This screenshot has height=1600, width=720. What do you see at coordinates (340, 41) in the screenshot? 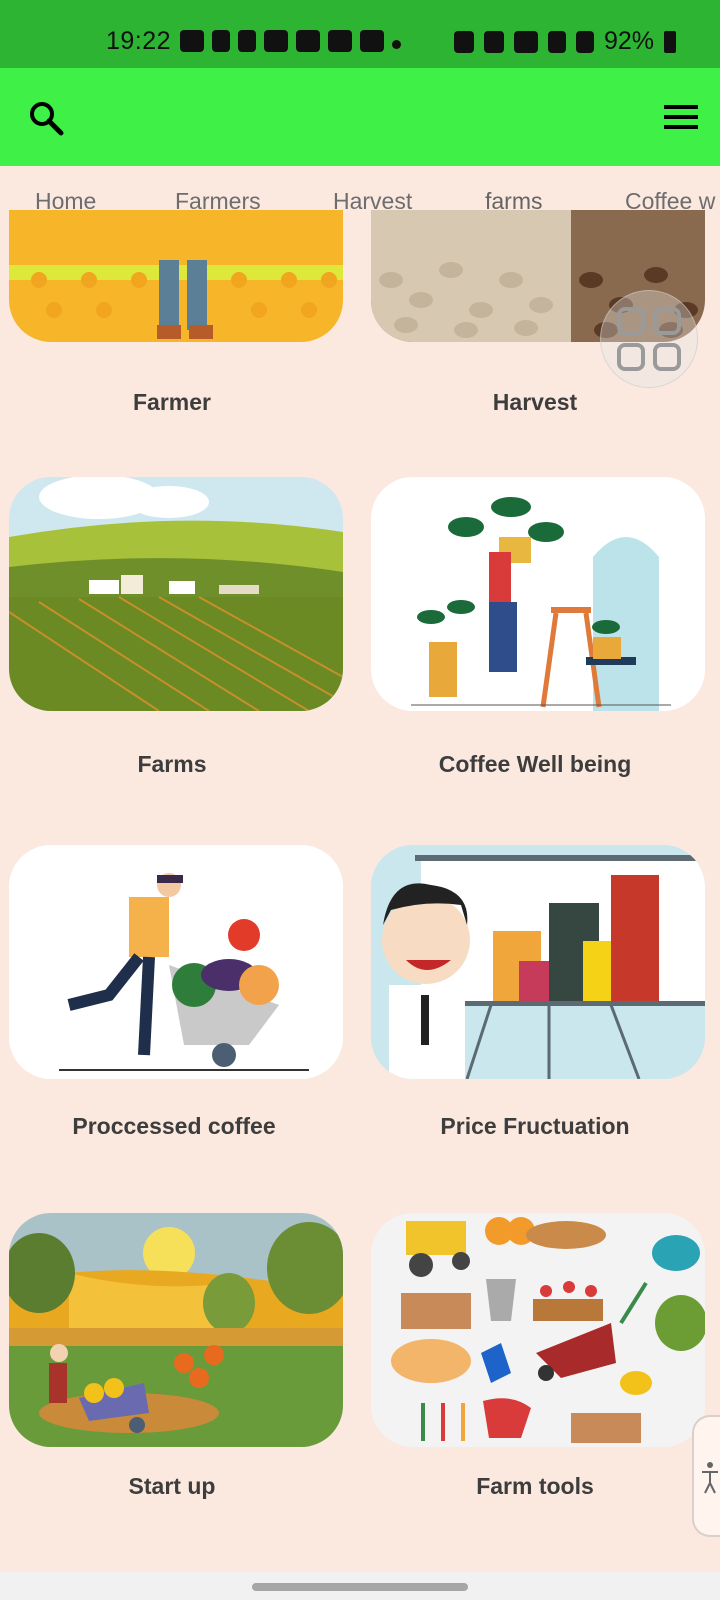
I see `audio-icon` at bounding box center [340, 41].